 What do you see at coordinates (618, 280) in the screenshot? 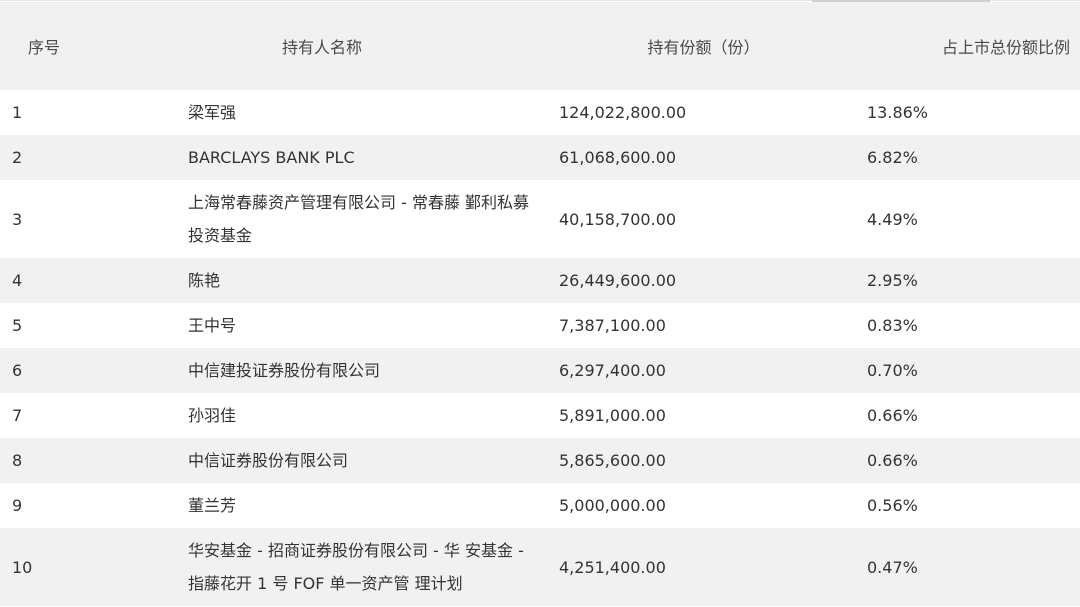
I see `row-shares: 26,449,600.00` at bounding box center [618, 280].